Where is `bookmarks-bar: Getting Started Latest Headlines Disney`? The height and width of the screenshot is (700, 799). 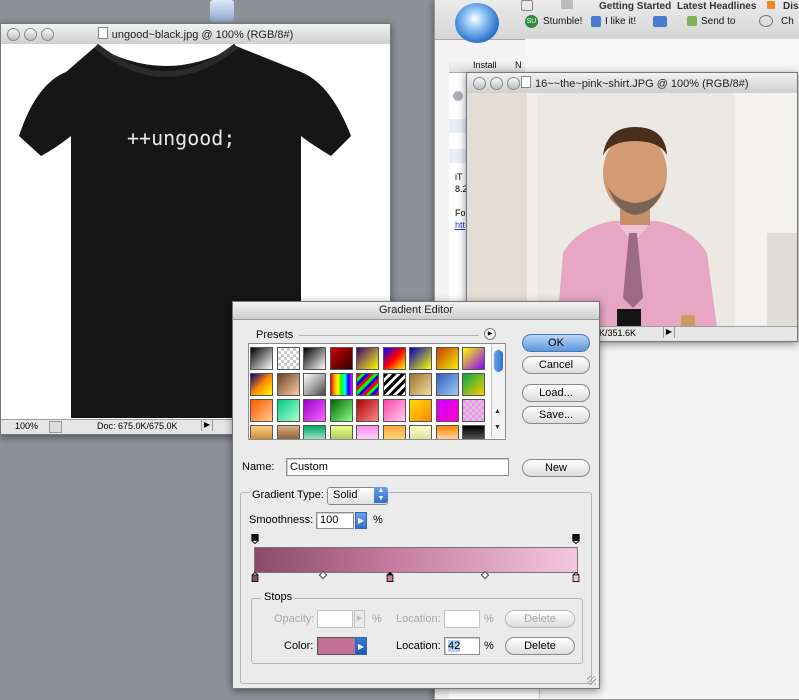 bookmarks-bar: Getting Started Latest Headlines Disney is located at coordinates (660, 6).